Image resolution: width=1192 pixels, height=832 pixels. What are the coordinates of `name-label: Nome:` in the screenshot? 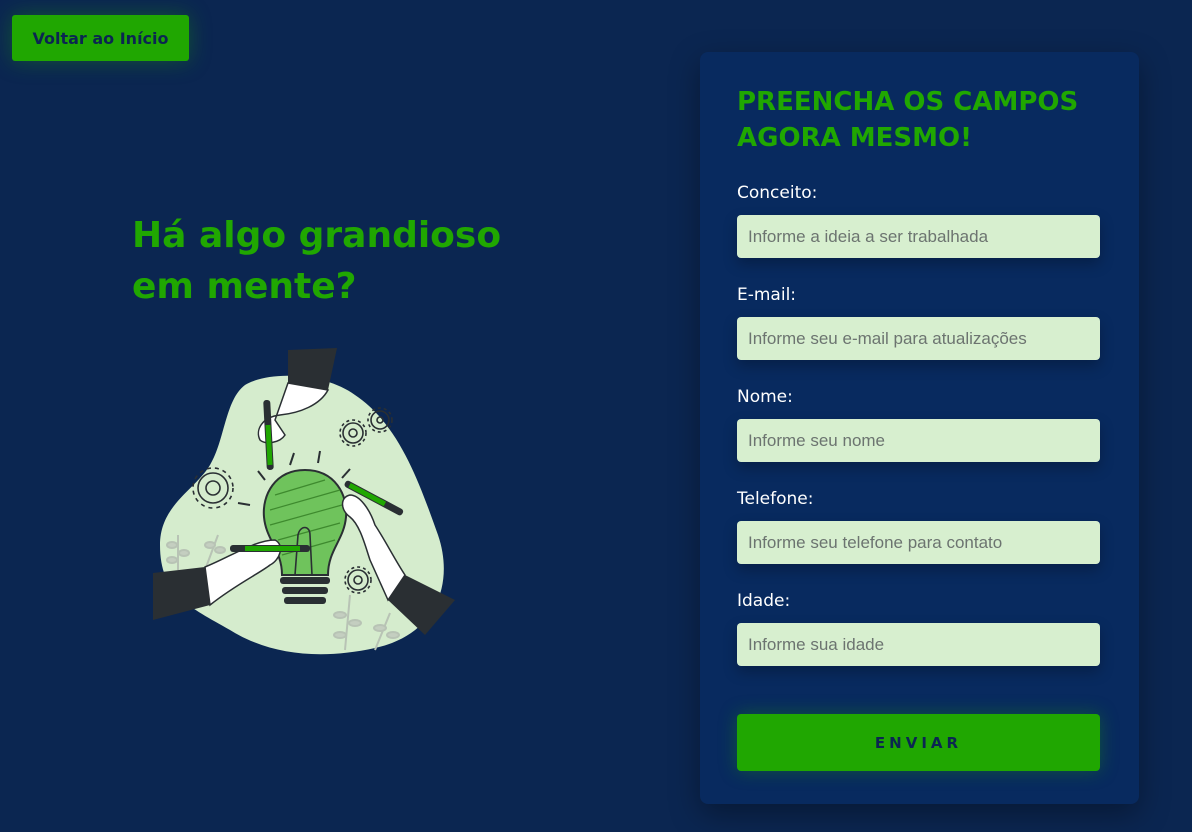 It's located at (765, 397).